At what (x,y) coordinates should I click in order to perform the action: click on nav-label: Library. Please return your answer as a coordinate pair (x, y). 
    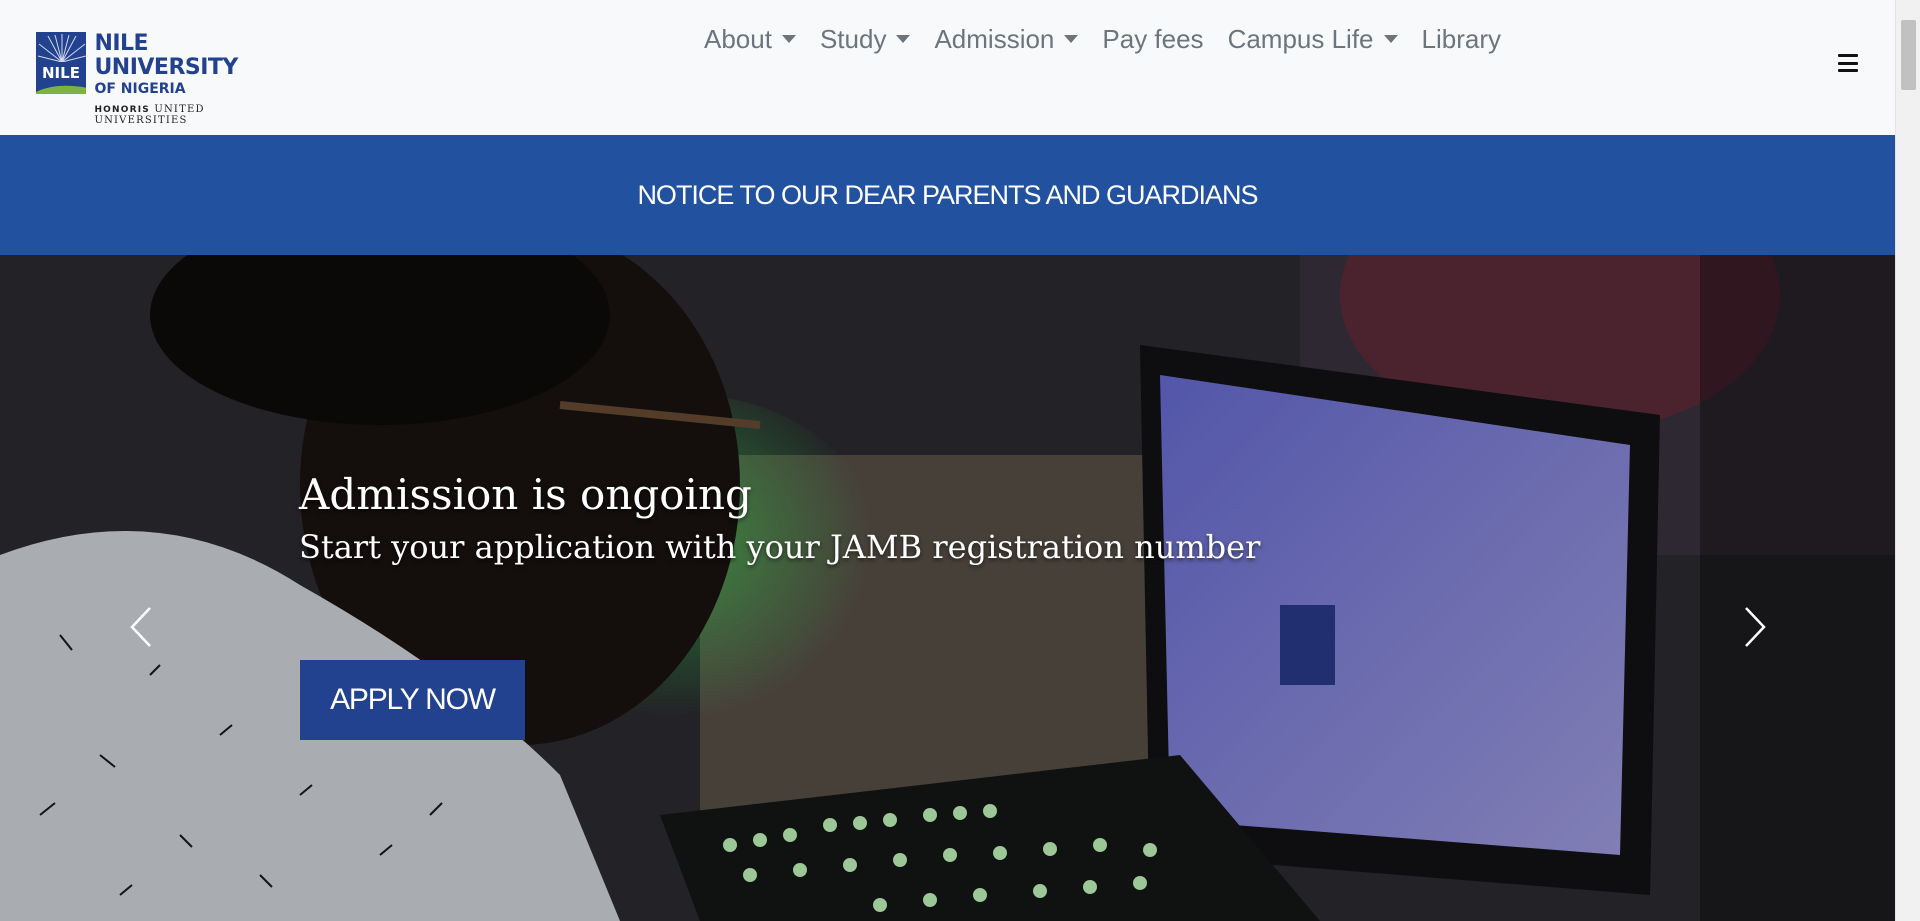
    Looking at the image, I should click on (1461, 38).